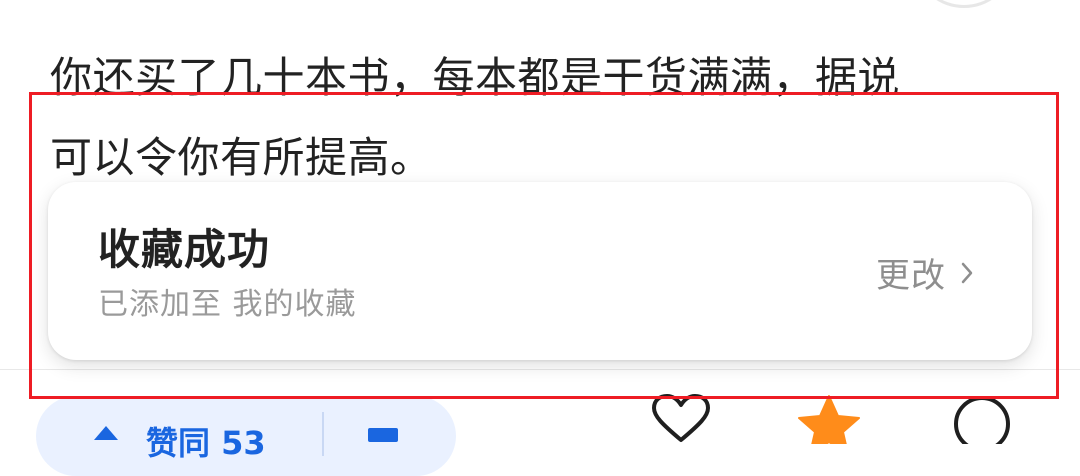 Image resolution: width=1080 pixels, height=476 pixels. What do you see at coordinates (967, 272) in the screenshot?
I see `chevron-right-icon` at bounding box center [967, 272].